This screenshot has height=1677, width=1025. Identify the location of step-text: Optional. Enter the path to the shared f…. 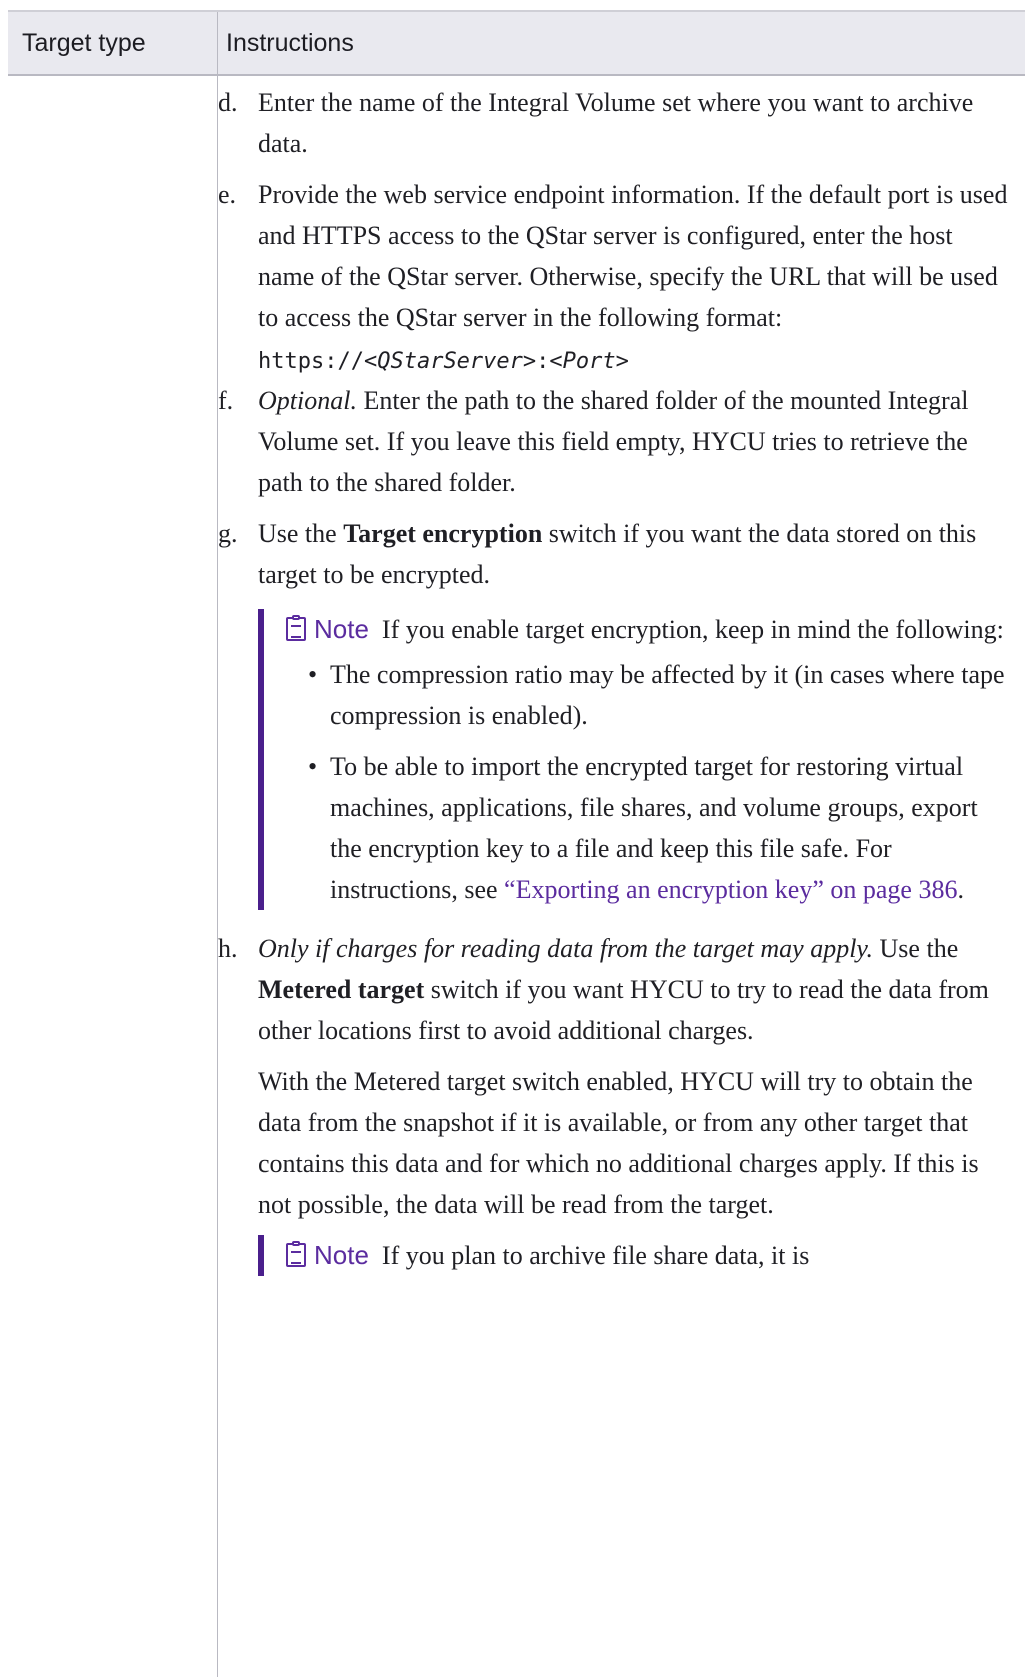
(633, 441).